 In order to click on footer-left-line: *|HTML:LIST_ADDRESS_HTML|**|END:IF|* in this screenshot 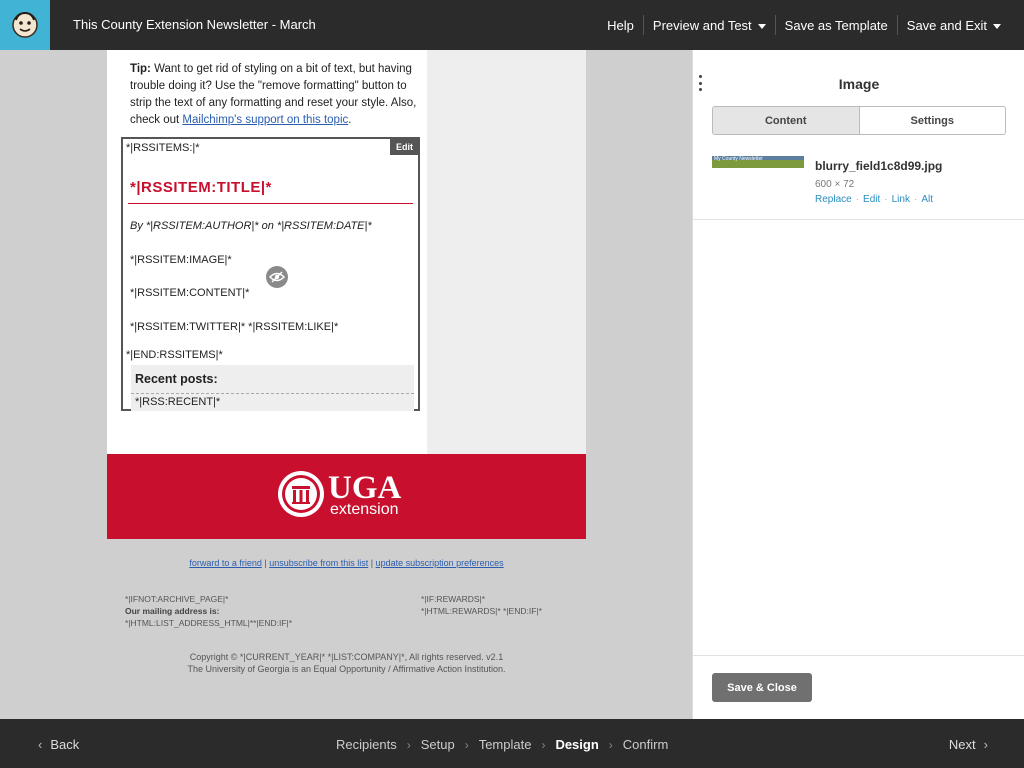, I will do `click(209, 623)`.